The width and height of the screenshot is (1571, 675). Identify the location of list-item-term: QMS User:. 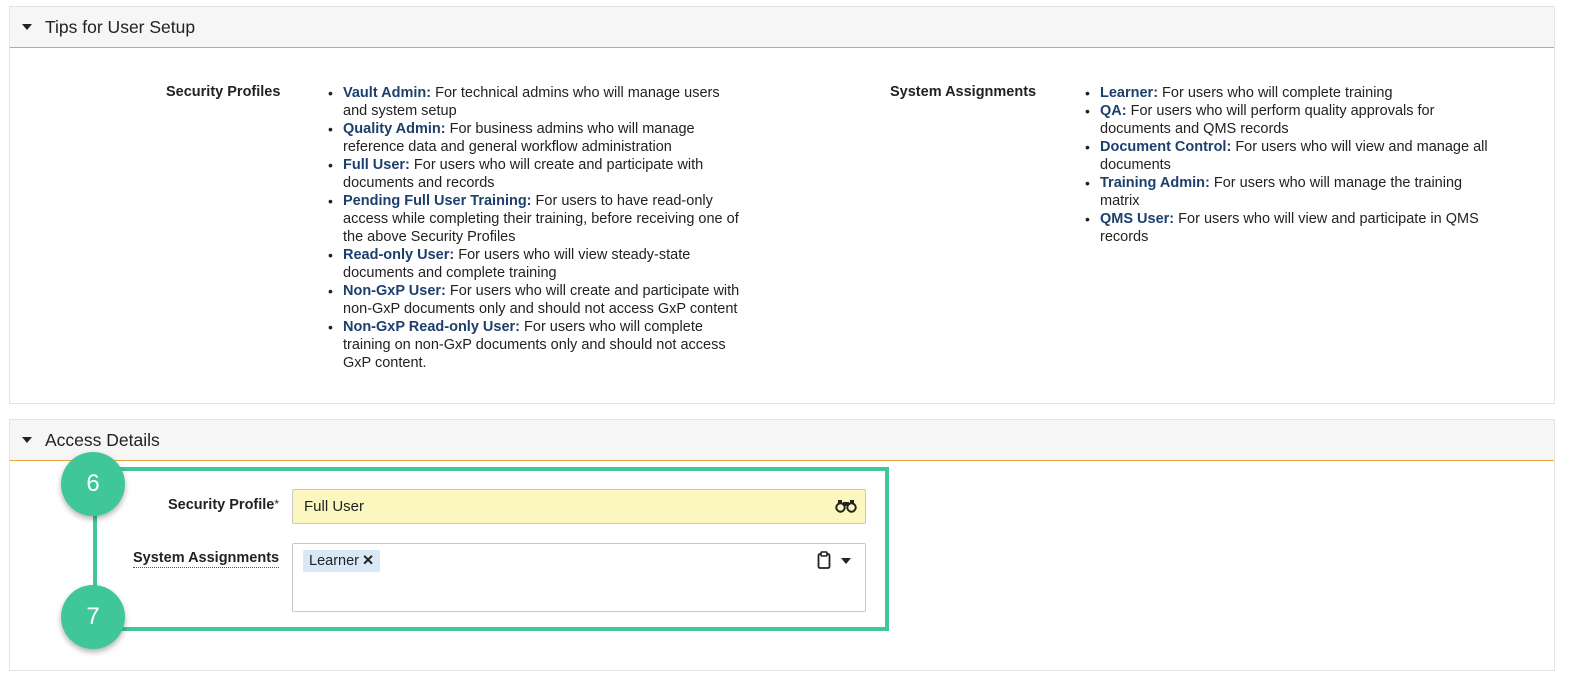
(1137, 219).